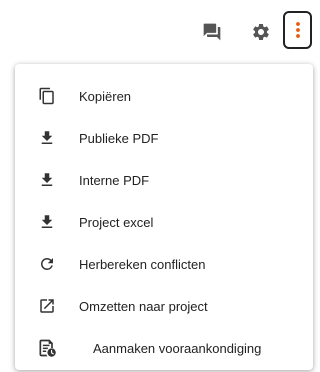  What do you see at coordinates (177, 348) in the screenshot?
I see `menu-item-label: Aanmaken vooraankondiging` at bounding box center [177, 348].